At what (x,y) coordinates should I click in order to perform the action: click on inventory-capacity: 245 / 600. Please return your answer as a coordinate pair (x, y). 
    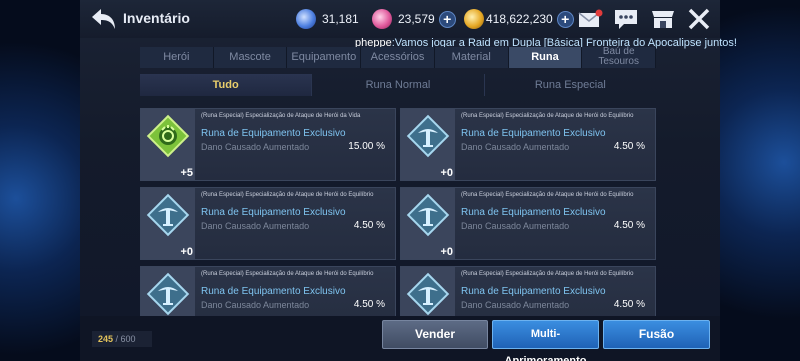
    Looking at the image, I should click on (122, 339).